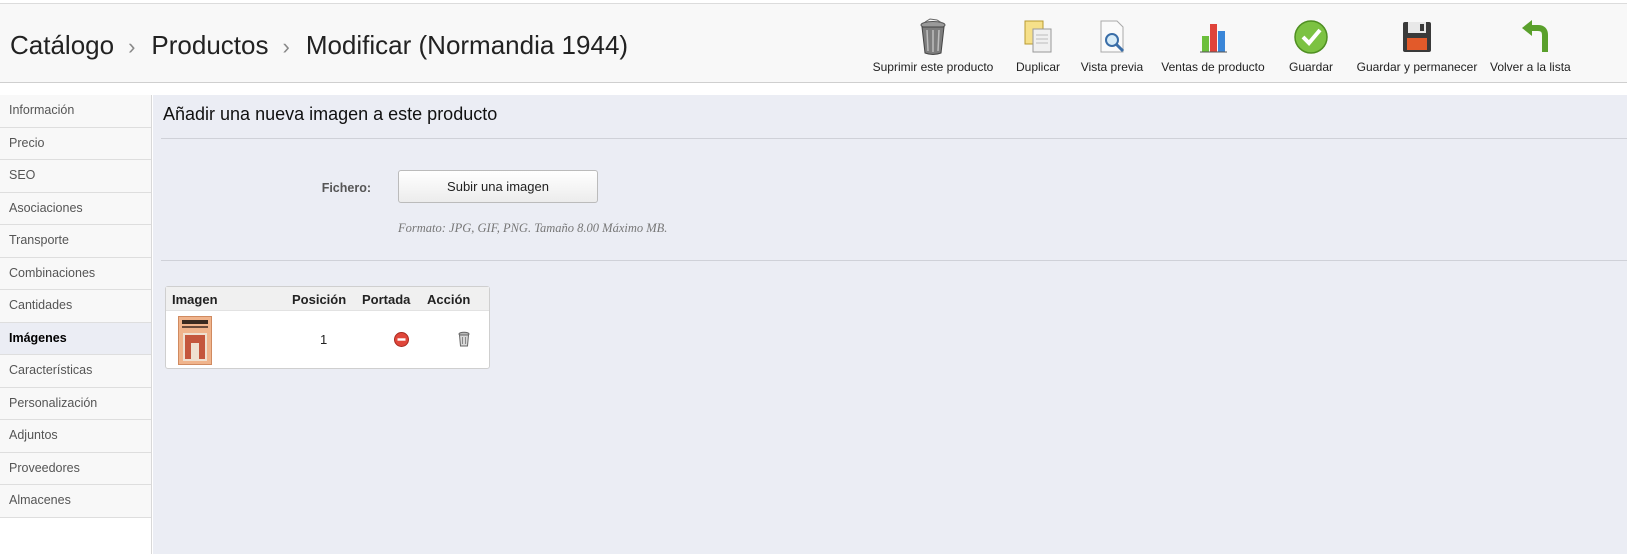 Image resolution: width=1627 pixels, height=554 pixels. What do you see at coordinates (498, 186) in the screenshot?
I see `upload-image-button: Subir una imagen` at bounding box center [498, 186].